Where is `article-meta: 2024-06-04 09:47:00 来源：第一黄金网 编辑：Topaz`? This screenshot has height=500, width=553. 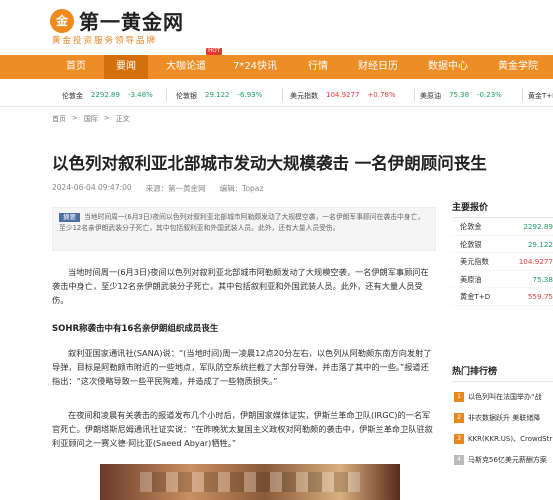 article-meta: 2024-06-04 09:47:00 来源：第一黄金网 编辑：Topaz is located at coordinates (157, 188).